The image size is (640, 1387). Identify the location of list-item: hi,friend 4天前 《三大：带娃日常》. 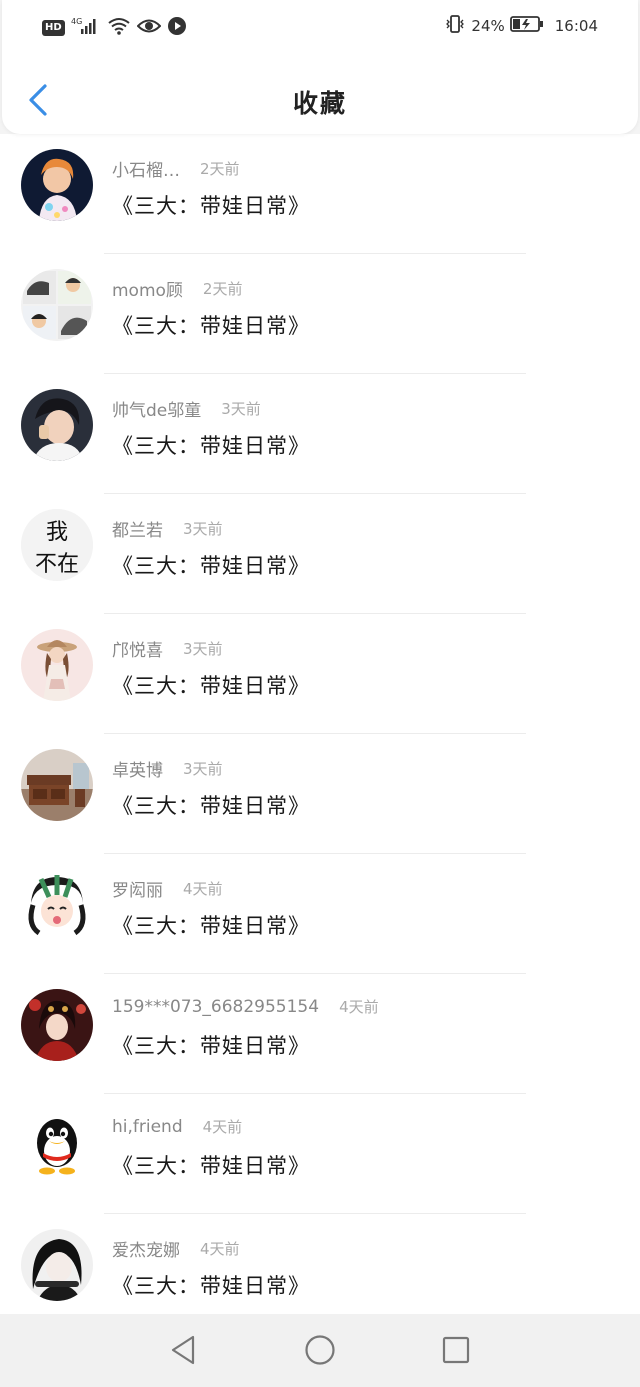
(320, 1154).